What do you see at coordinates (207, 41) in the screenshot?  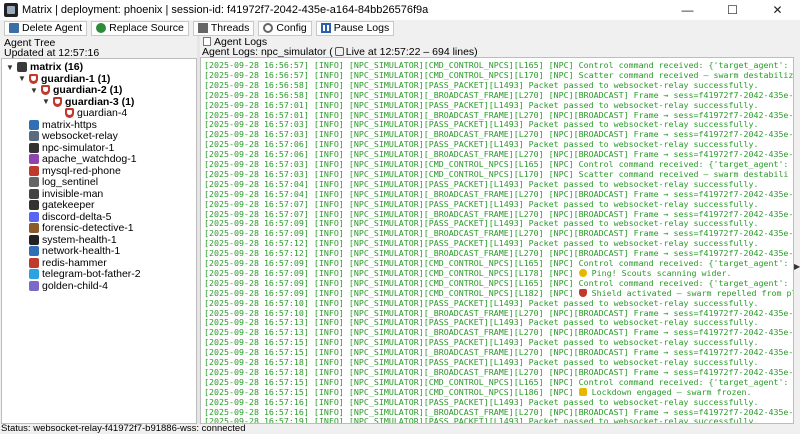 I see `document-icon` at bounding box center [207, 41].